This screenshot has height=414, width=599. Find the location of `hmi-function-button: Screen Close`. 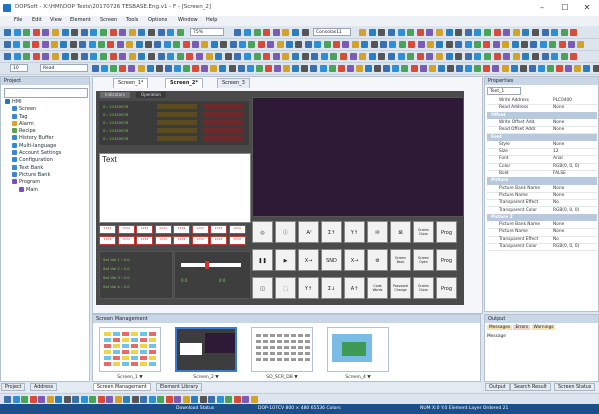

hmi-function-button: Screen Close is located at coordinates (423, 288).